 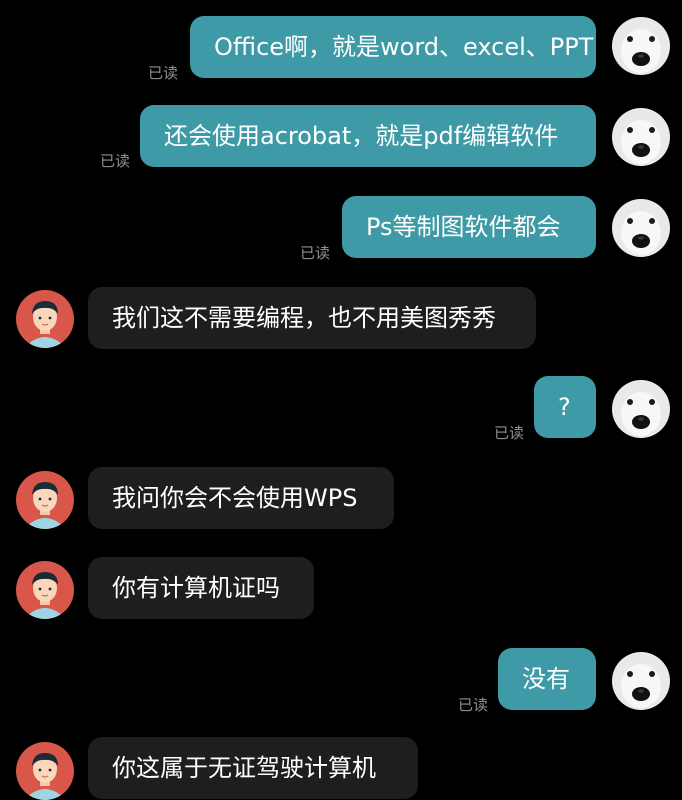 I want to click on message-bubble: 没有, so click(x=547, y=679).